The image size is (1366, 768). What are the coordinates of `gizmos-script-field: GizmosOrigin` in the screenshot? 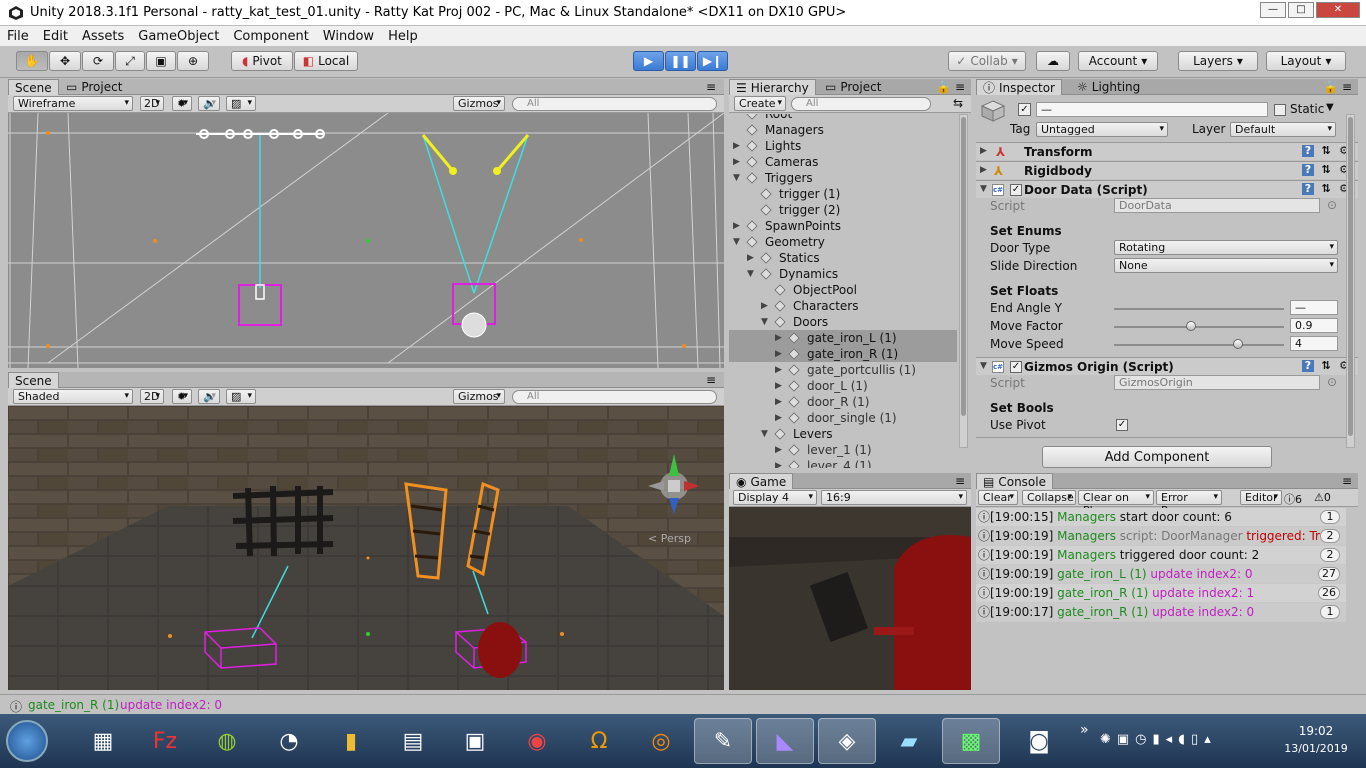 It's located at (1217, 382).